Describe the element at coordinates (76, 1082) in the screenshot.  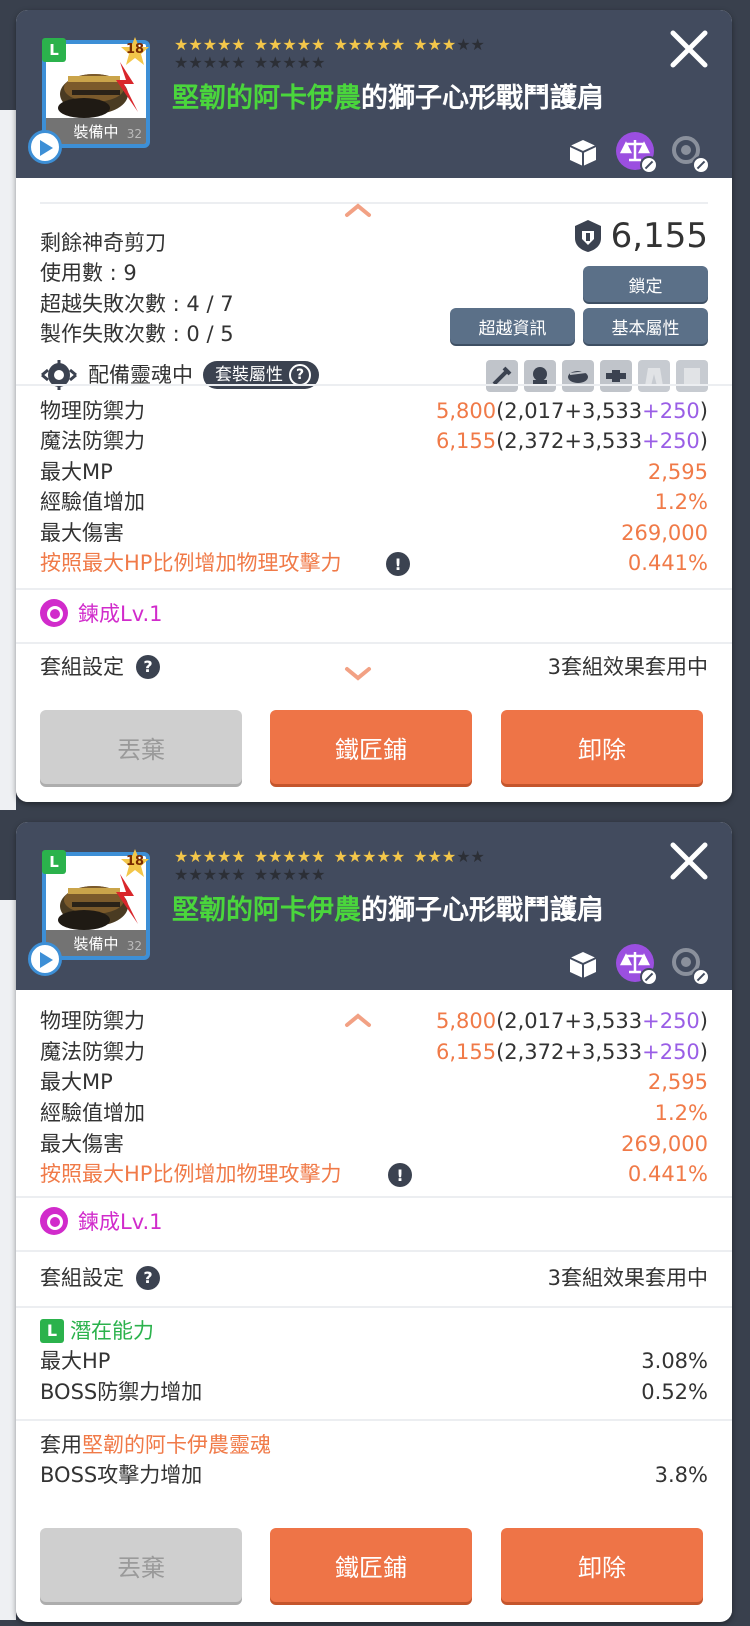
I see `stat-label: 最大MP` at that location.